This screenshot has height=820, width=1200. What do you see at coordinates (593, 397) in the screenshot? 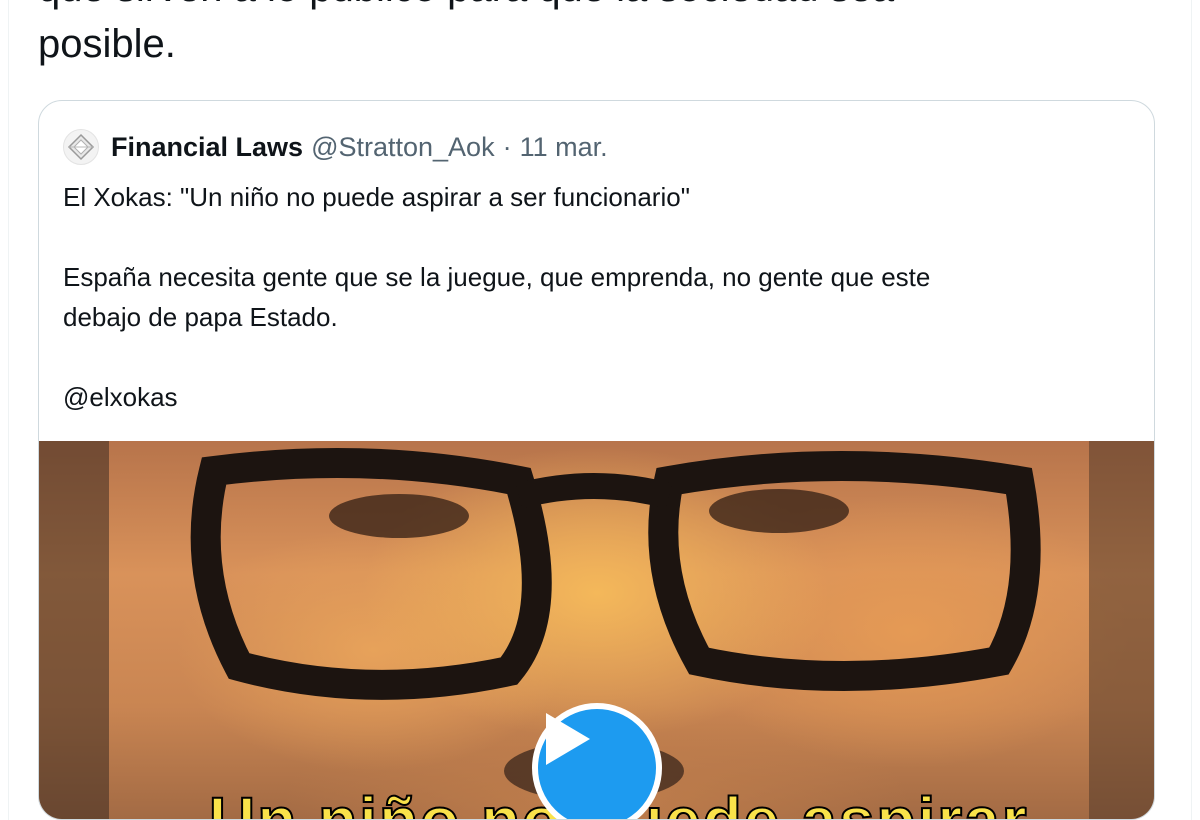
I see `mention-link: @elxokas` at bounding box center [593, 397].